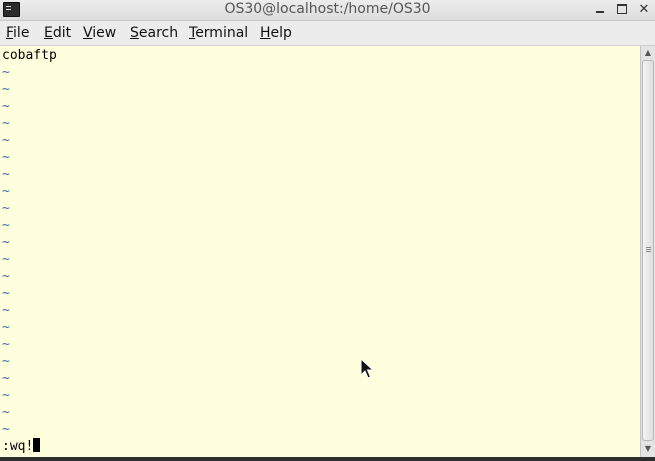  I want to click on title-bar: OS30@localhost:/home/OS30 ✕, so click(327, 10).